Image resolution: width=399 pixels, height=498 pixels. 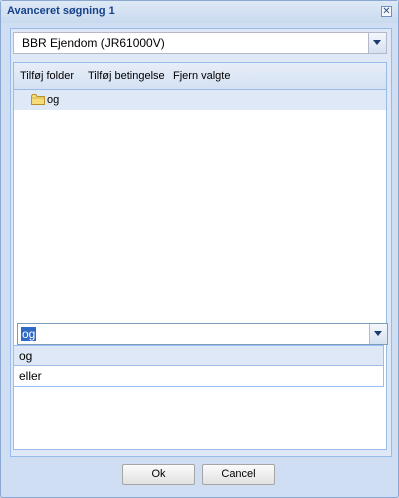 I want to click on dialog-titlebar: Avanceret søgning 1 ✕, so click(x=199, y=12).